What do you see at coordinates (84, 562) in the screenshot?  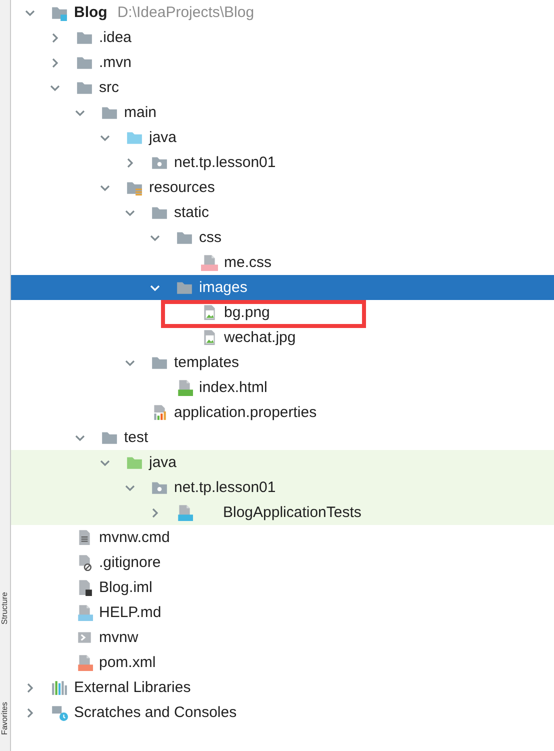 I see `ignored-file-icon` at bounding box center [84, 562].